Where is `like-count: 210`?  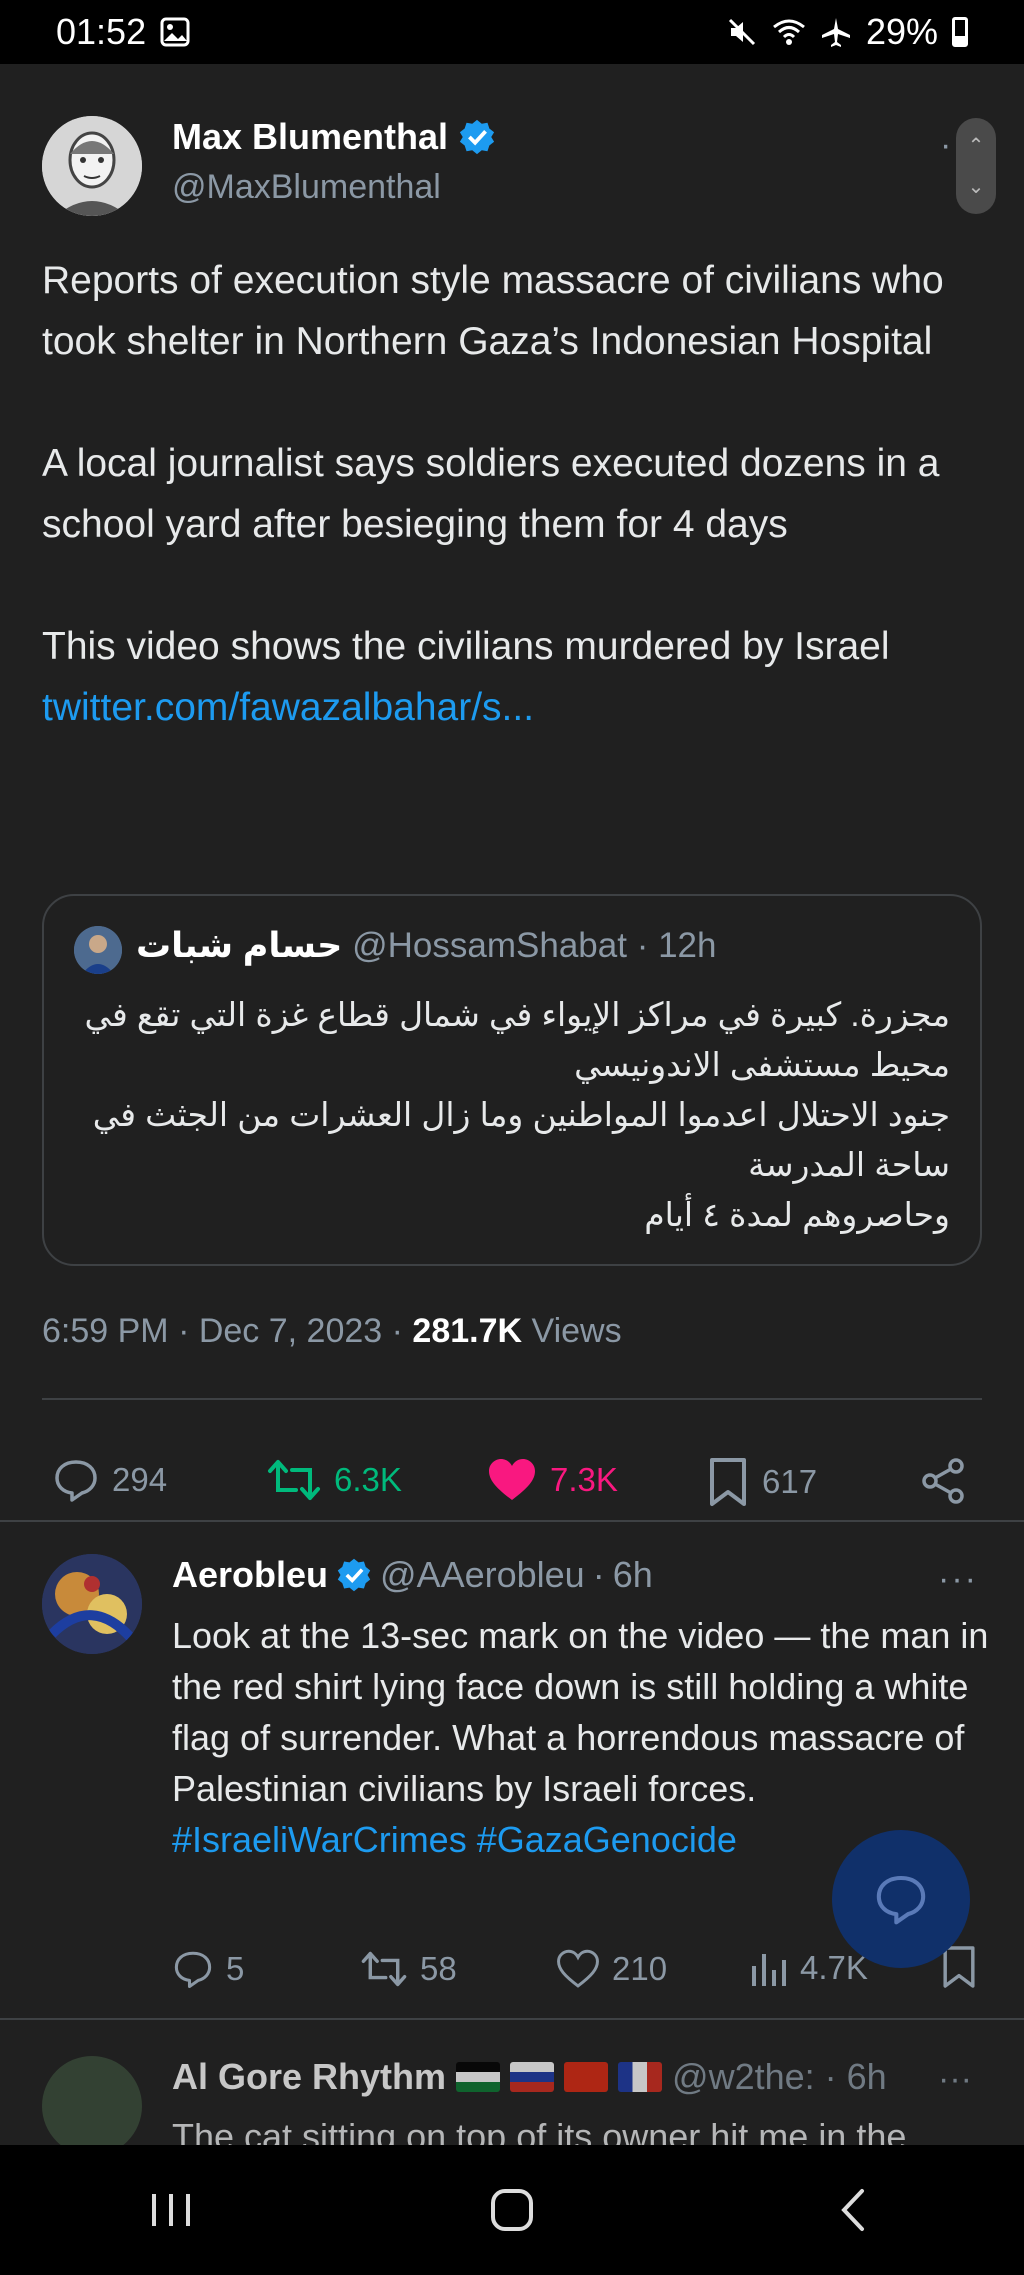
like-count: 210 is located at coordinates (640, 1968).